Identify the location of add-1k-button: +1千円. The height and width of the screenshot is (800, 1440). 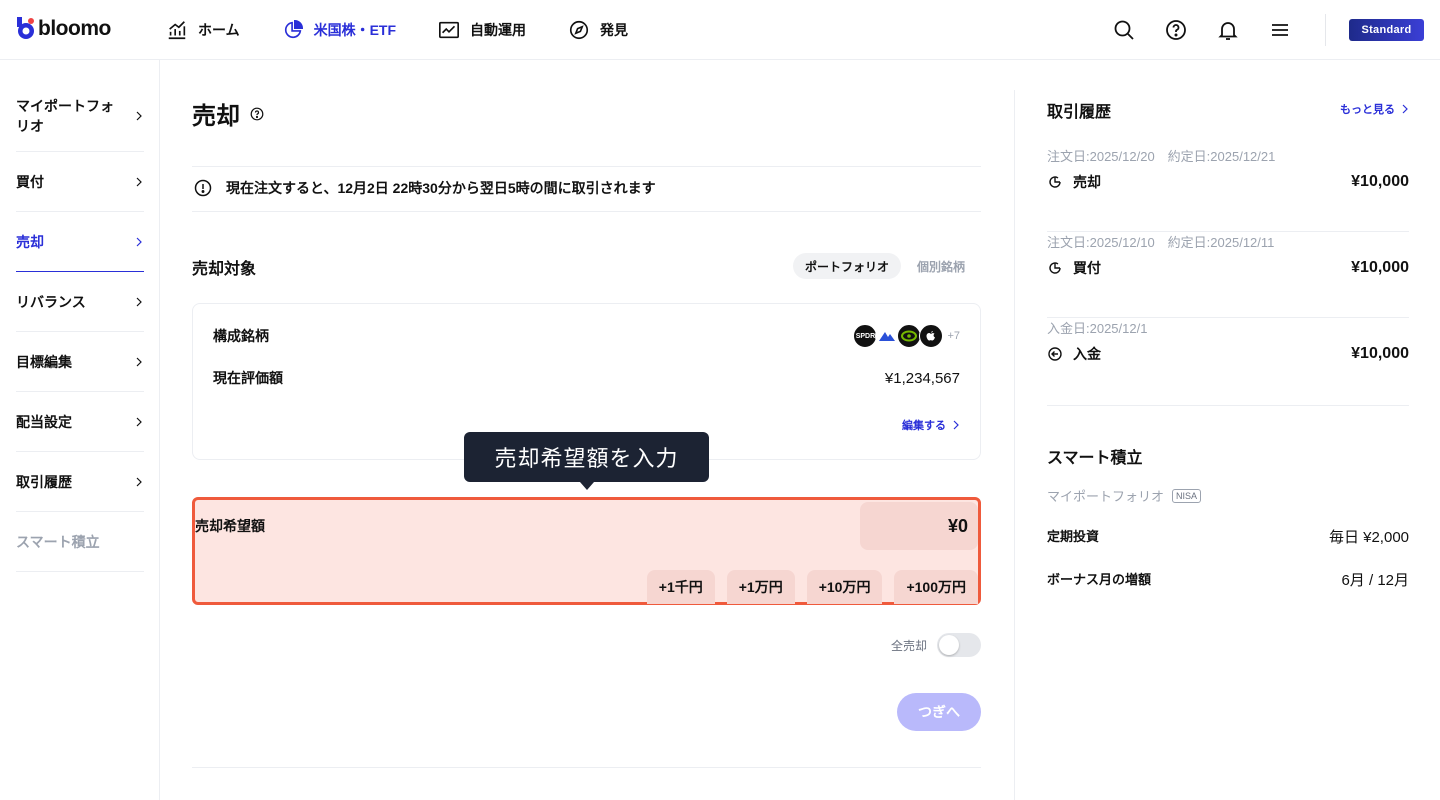
(680, 587).